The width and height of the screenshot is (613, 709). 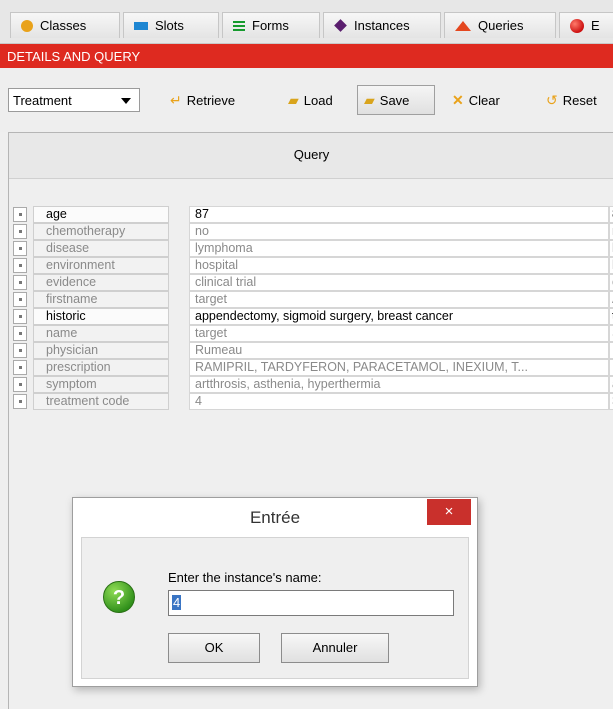 I want to click on close-icon: ×, so click(x=449, y=511).